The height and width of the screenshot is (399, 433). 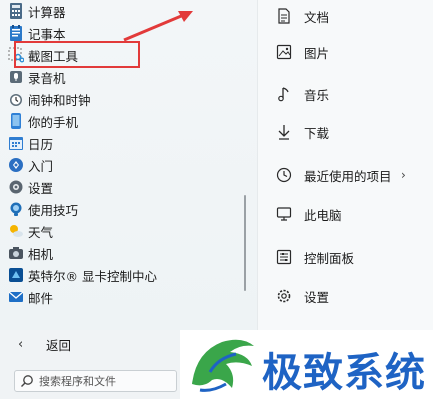 I want to click on app-label: 设置, so click(x=41, y=188).